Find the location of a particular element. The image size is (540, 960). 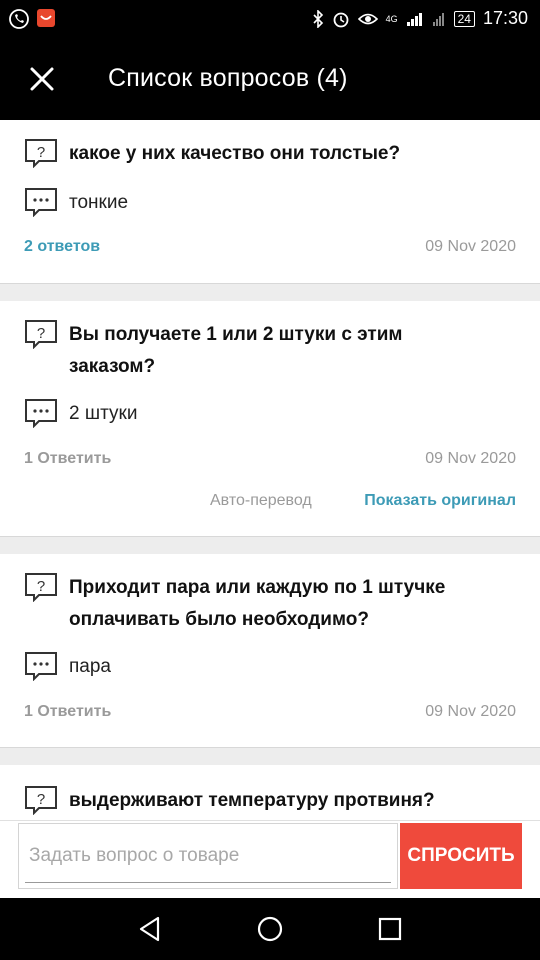

eye-icon is located at coordinates (367, 18).